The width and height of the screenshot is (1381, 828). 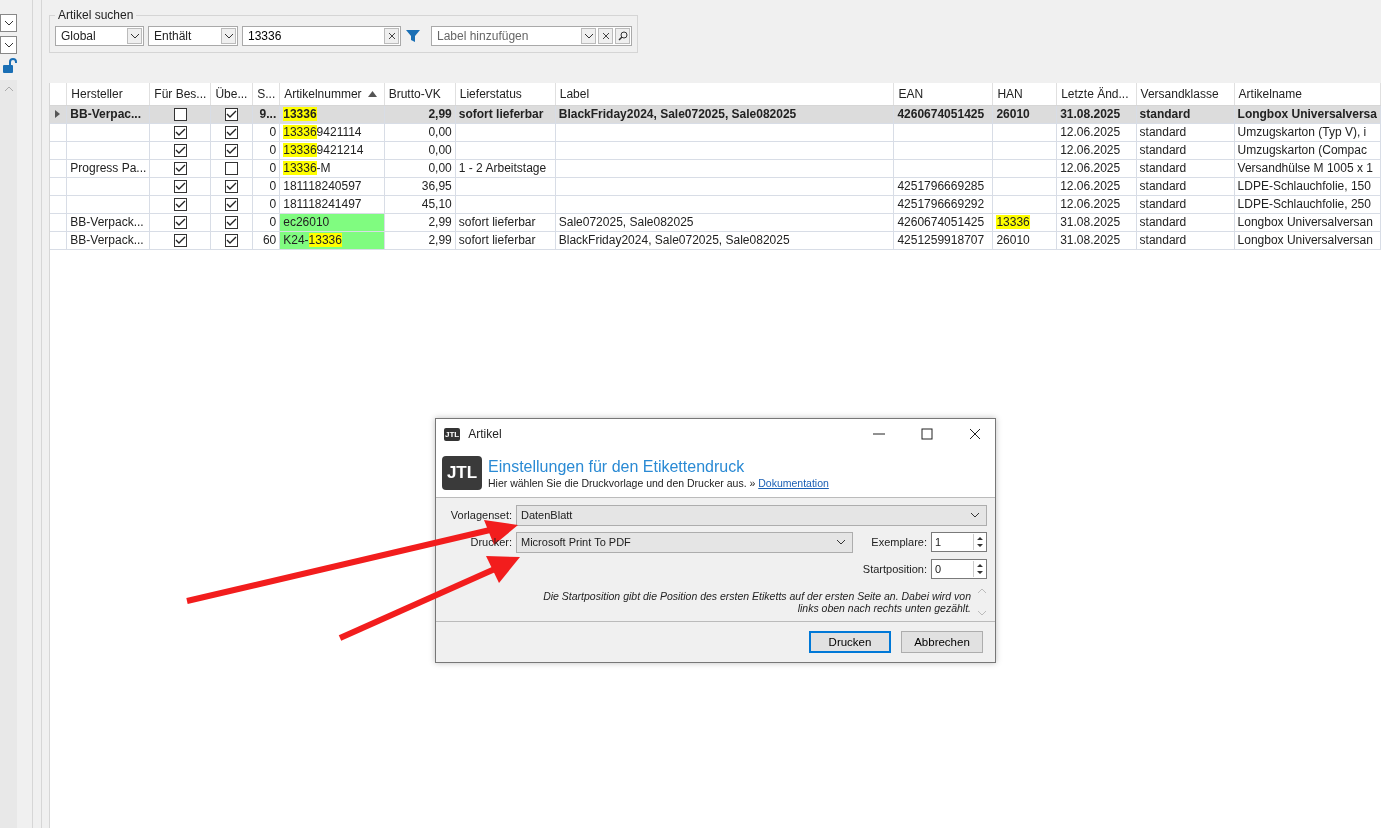 I want to click on table-cell: 45,10, so click(x=436, y=204).